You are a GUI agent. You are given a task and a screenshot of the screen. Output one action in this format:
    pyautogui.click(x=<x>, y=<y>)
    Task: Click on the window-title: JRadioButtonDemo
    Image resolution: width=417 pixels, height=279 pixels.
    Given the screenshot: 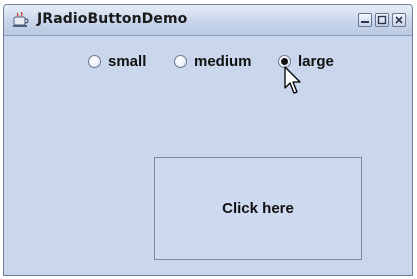 What is the action you would take?
    pyautogui.click(x=112, y=19)
    